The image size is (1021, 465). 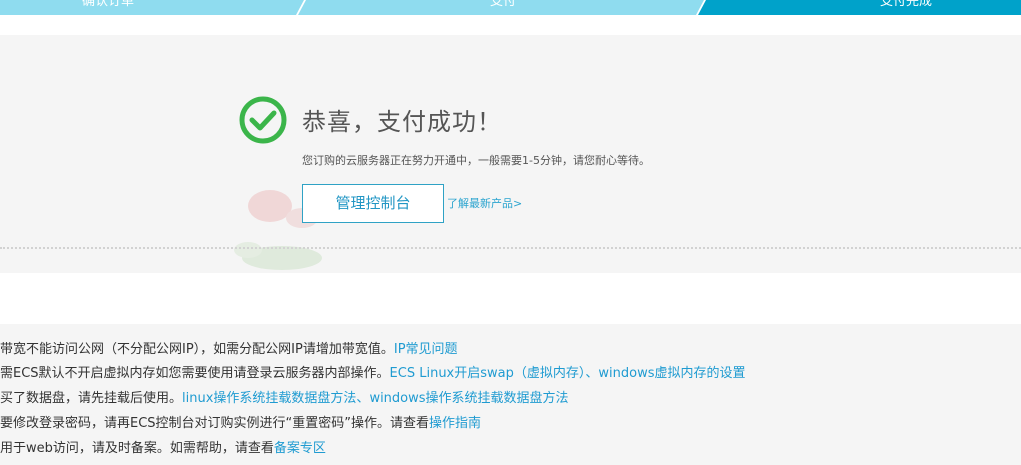 What do you see at coordinates (197, 349) in the screenshot?
I see `note-text: 带宽不能访问公网（不分配公网IP），如需分配公网IP请增加带宽值。` at bounding box center [197, 349].